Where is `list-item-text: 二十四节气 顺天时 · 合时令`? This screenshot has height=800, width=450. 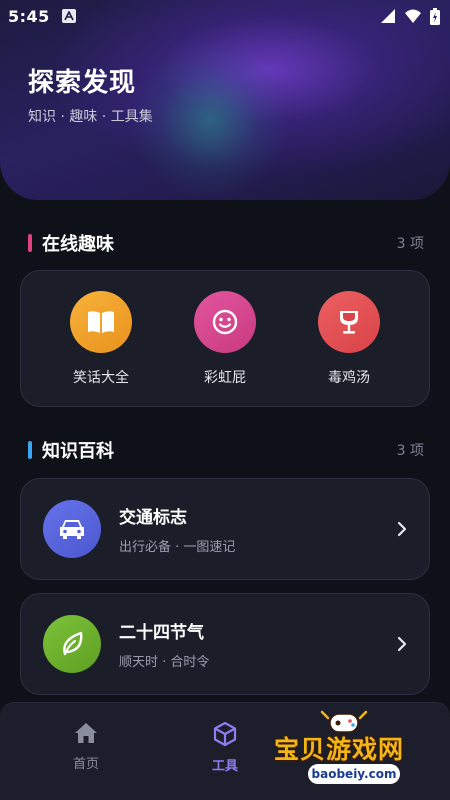 list-item-text: 二十四节气 顺天时 · 合时令 is located at coordinates (164, 644).